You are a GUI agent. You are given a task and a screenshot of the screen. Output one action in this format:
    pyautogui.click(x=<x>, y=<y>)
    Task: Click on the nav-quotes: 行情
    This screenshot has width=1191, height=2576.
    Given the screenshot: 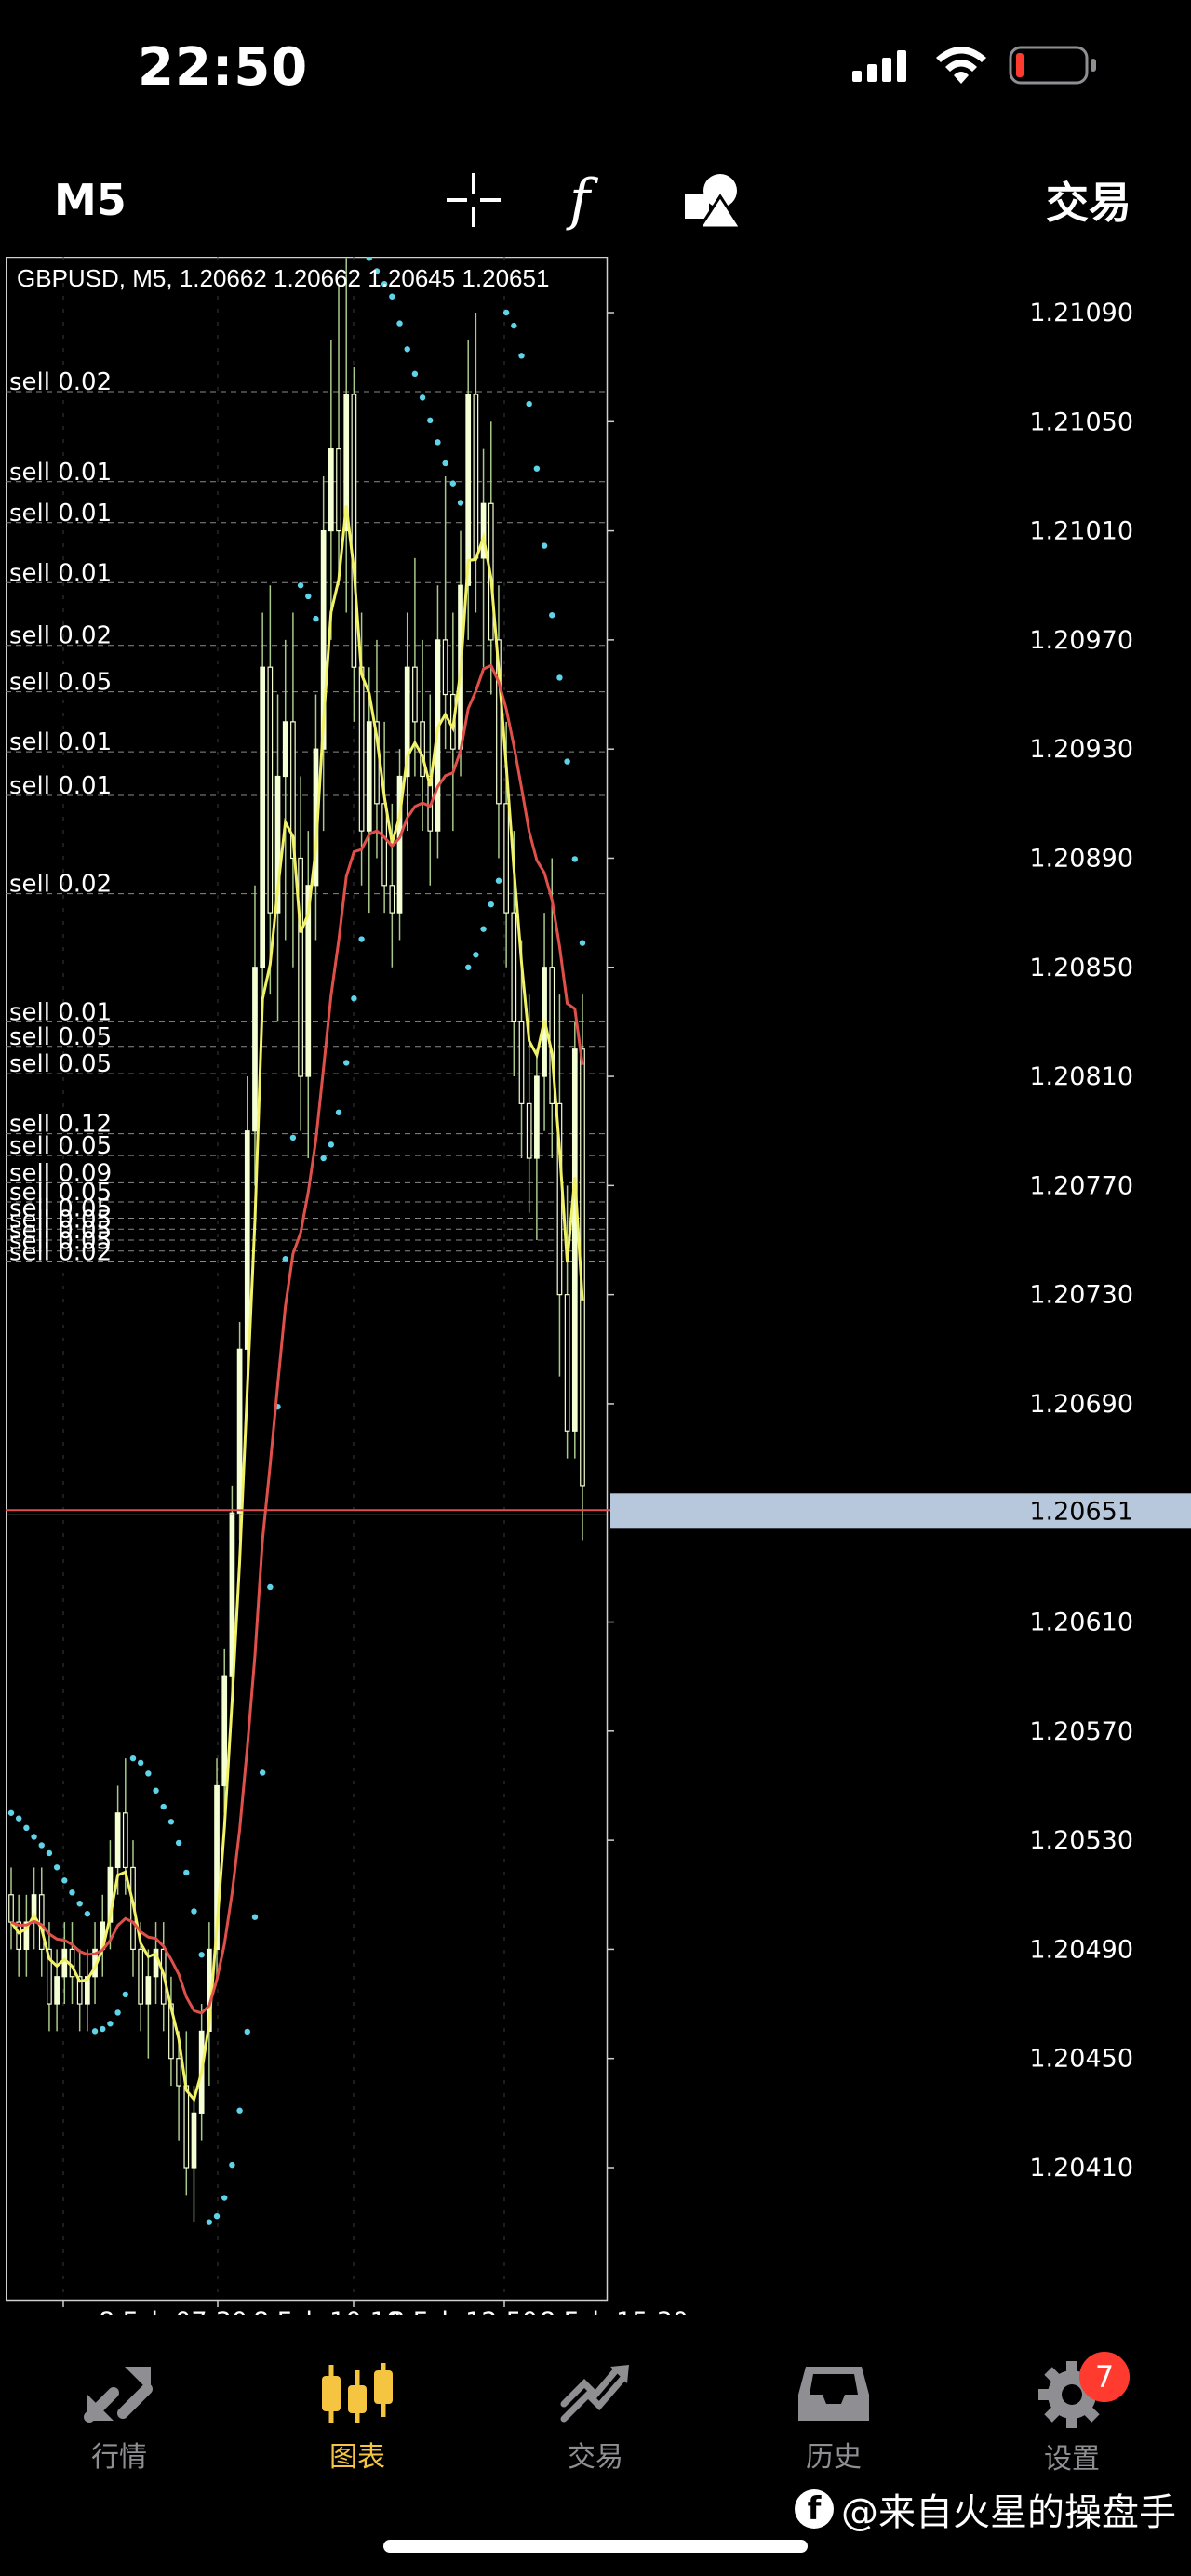 What is the action you would take?
    pyautogui.click(x=119, y=2418)
    